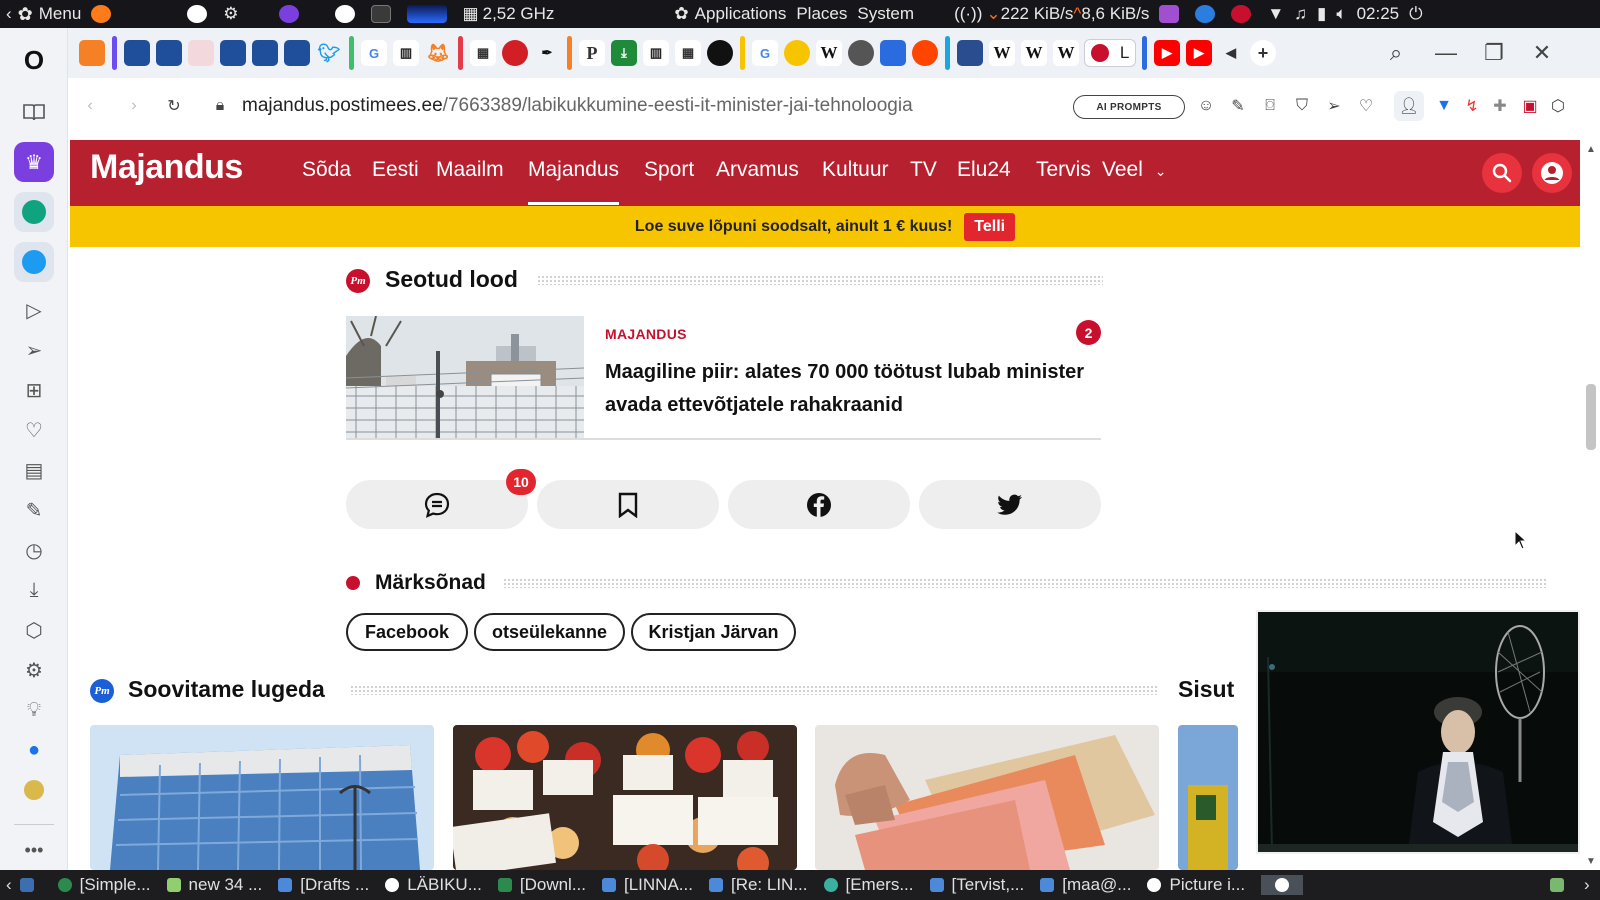 This screenshot has width=1600, height=900. Describe the element at coordinates (383, 14) in the screenshot. I see `terminal-icon` at that location.